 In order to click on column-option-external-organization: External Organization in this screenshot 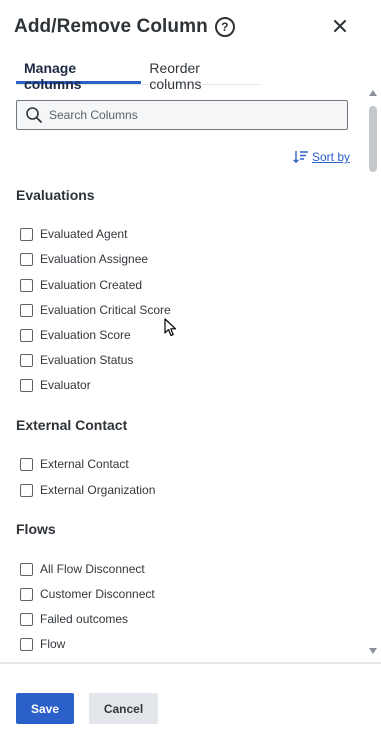, I will do `click(87, 490)`.